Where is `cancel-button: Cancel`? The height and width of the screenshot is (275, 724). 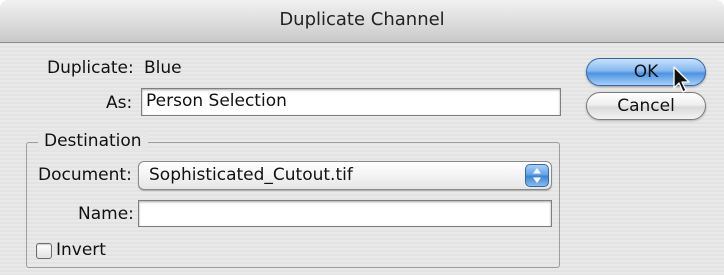 cancel-button: Cancel is located at coordinates (646, 106).